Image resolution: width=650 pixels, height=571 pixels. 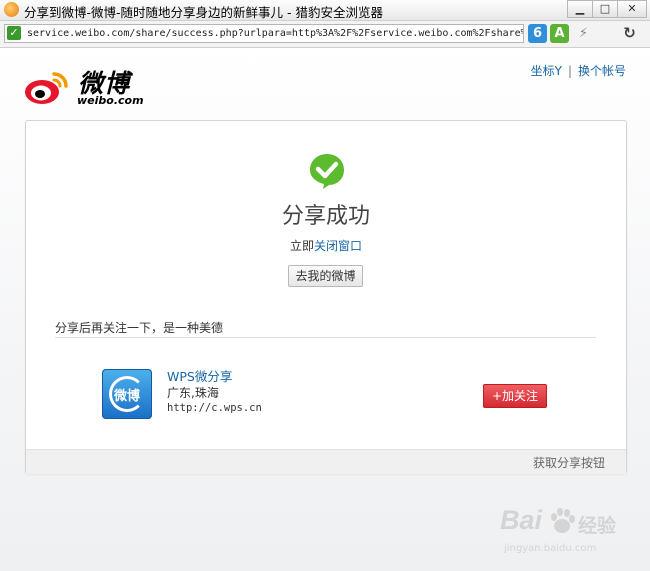 What do you see at coordinates (602, 71) in the screenshot?
I see `switch-account-link: 换个帐号` at bounding box center [602, 71].